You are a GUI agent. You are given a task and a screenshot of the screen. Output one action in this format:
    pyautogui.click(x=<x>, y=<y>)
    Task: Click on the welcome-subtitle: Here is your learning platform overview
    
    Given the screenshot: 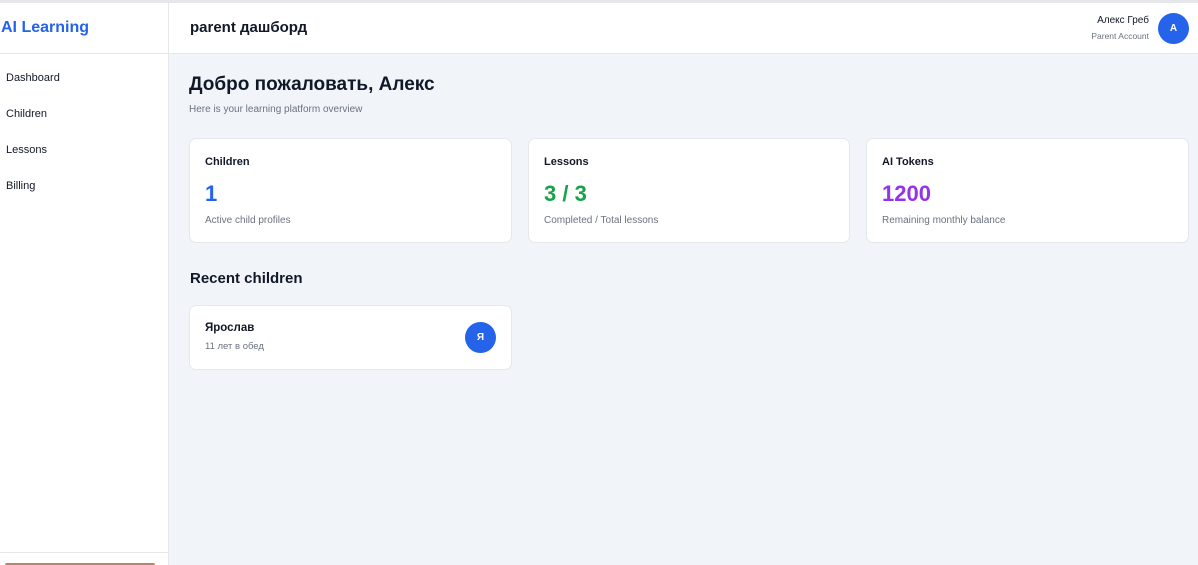 What is the action you would take?
    pyautogui.click(x=276, y=109)
    